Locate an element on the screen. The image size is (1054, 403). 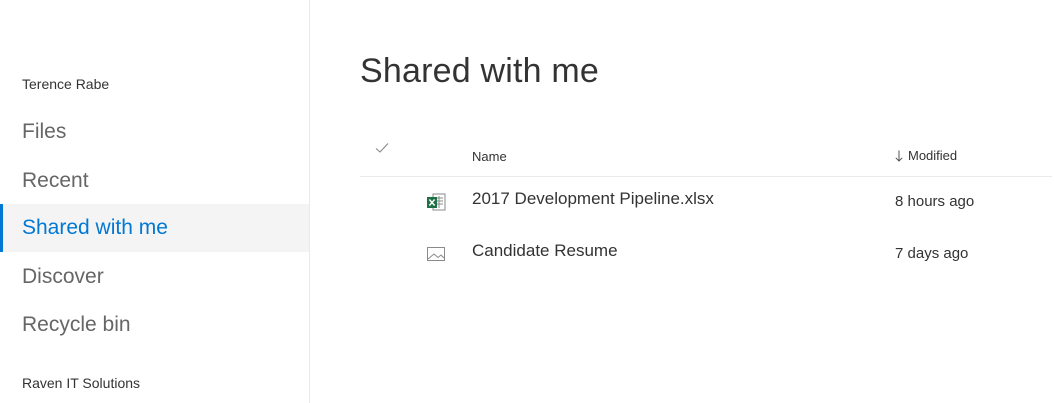
sort-down-arrow-icon is located at coordinates (899, 156).